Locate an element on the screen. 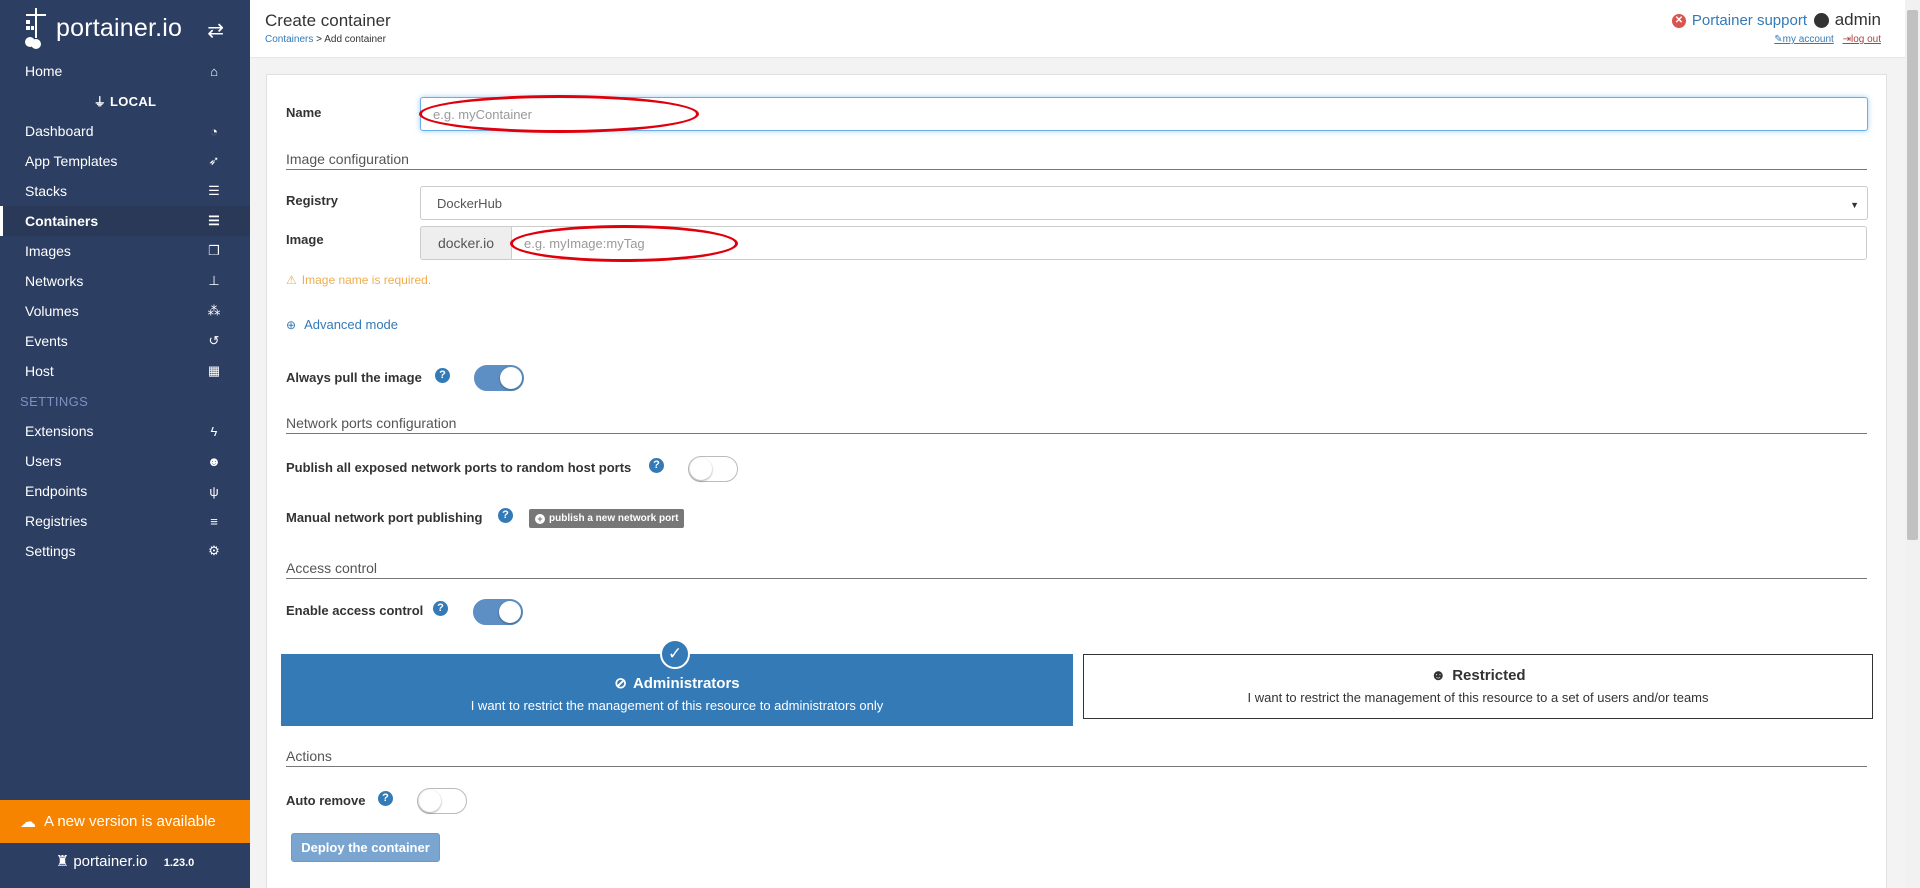 The height and width of the screenshot is (888, 1920). image-label: Image is located at coordinates (305, 239).